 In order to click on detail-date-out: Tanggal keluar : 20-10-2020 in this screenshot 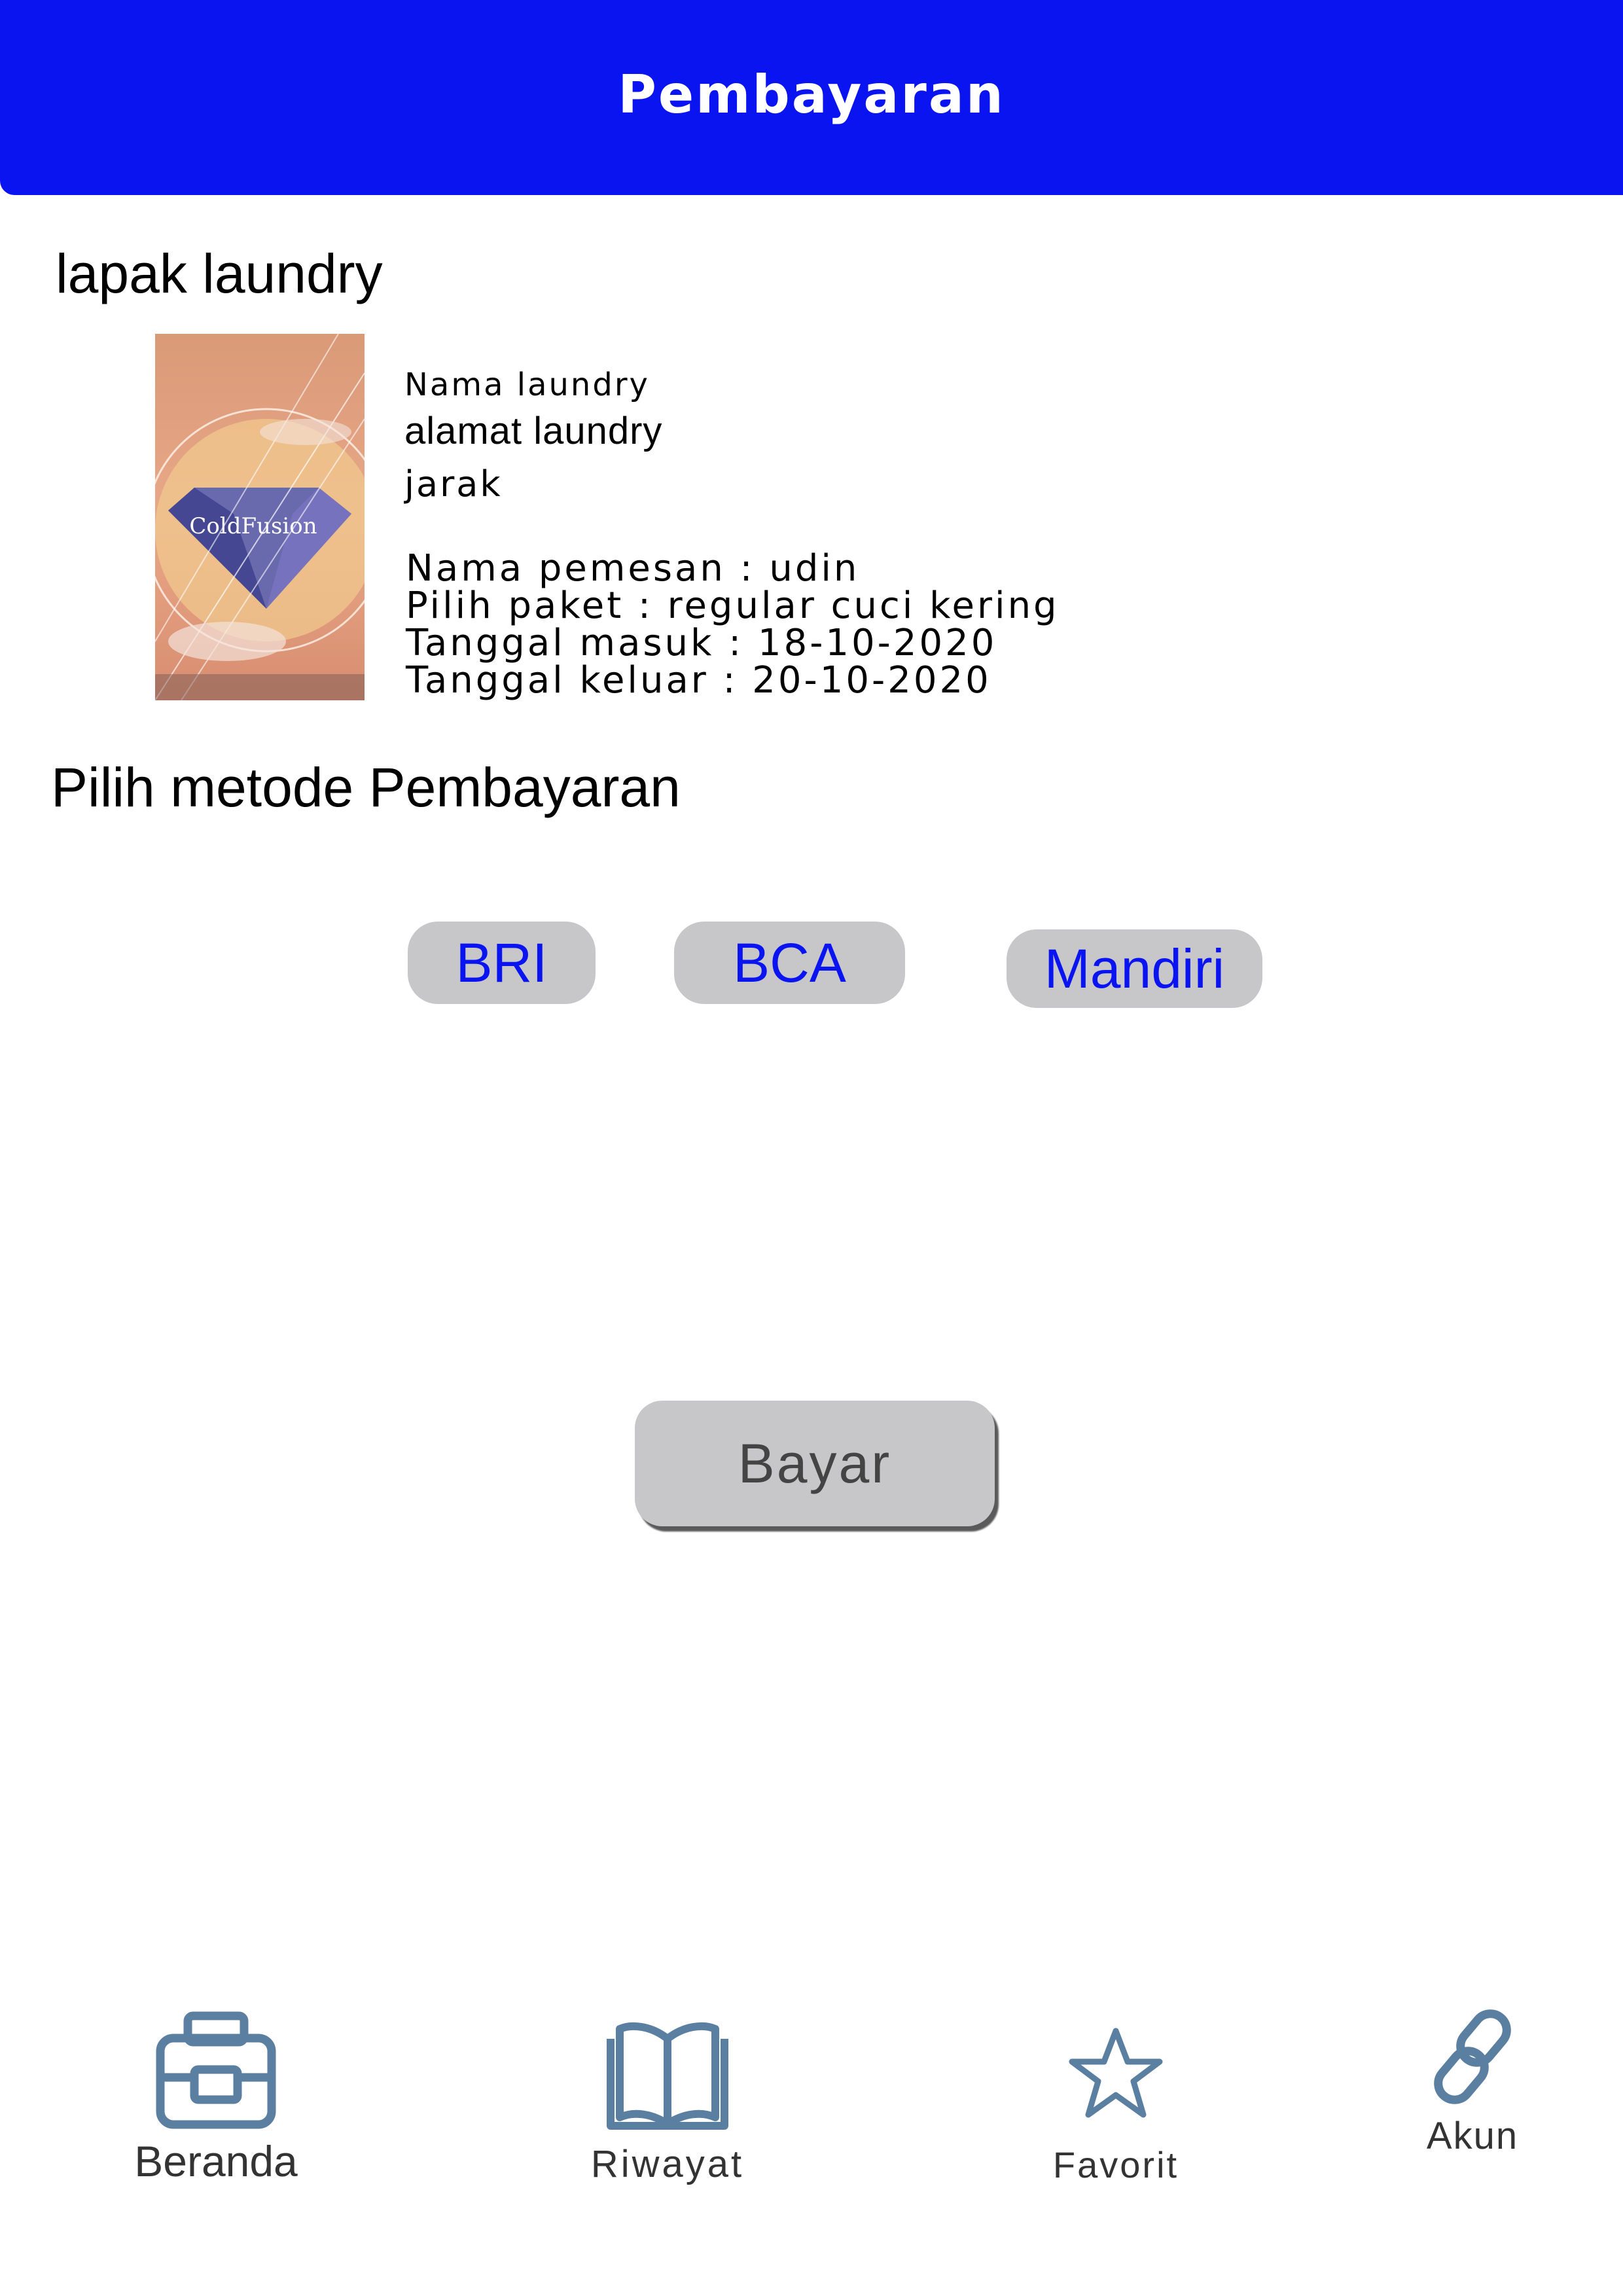, I will do `click(698, 680)`.